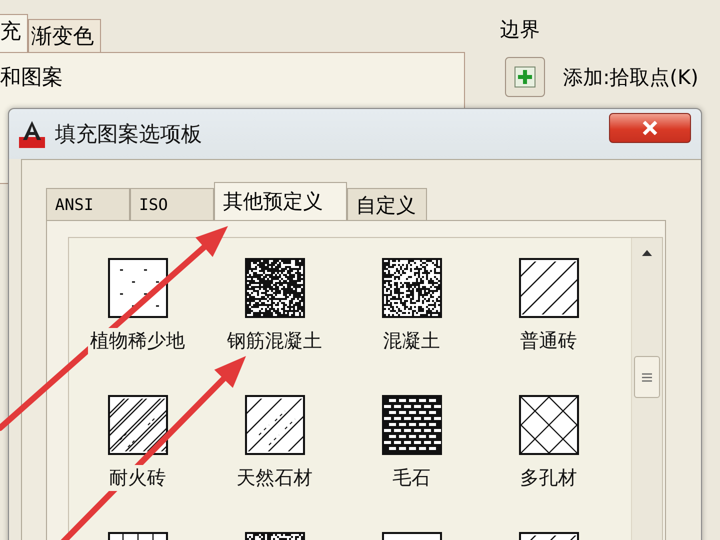  What do you see at coordinates (137, 341) in the screenshot?
I see `pattern-label: 植物稀少地` at bounding box center [137, 341].